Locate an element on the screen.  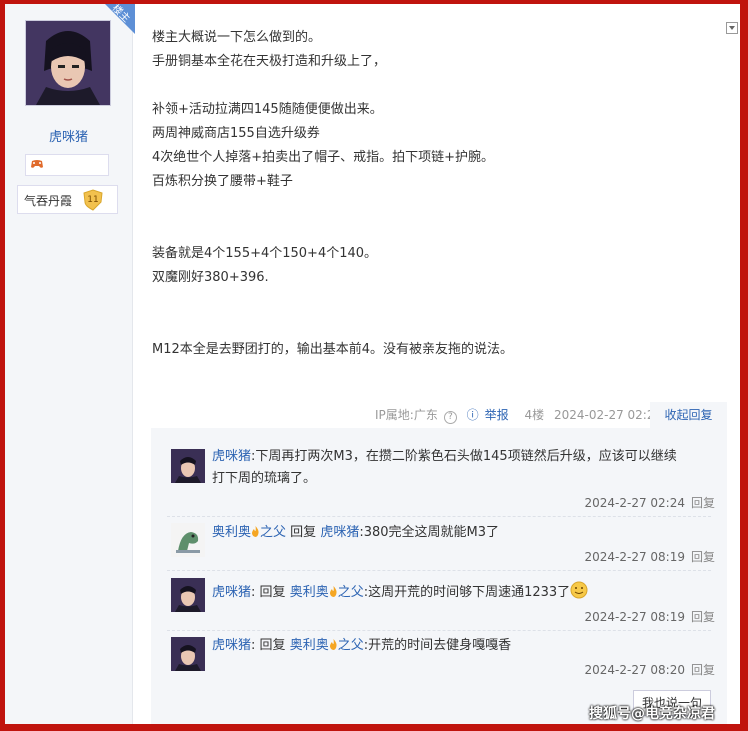
smile-emoji-icon is located at coordinates (579, 590).